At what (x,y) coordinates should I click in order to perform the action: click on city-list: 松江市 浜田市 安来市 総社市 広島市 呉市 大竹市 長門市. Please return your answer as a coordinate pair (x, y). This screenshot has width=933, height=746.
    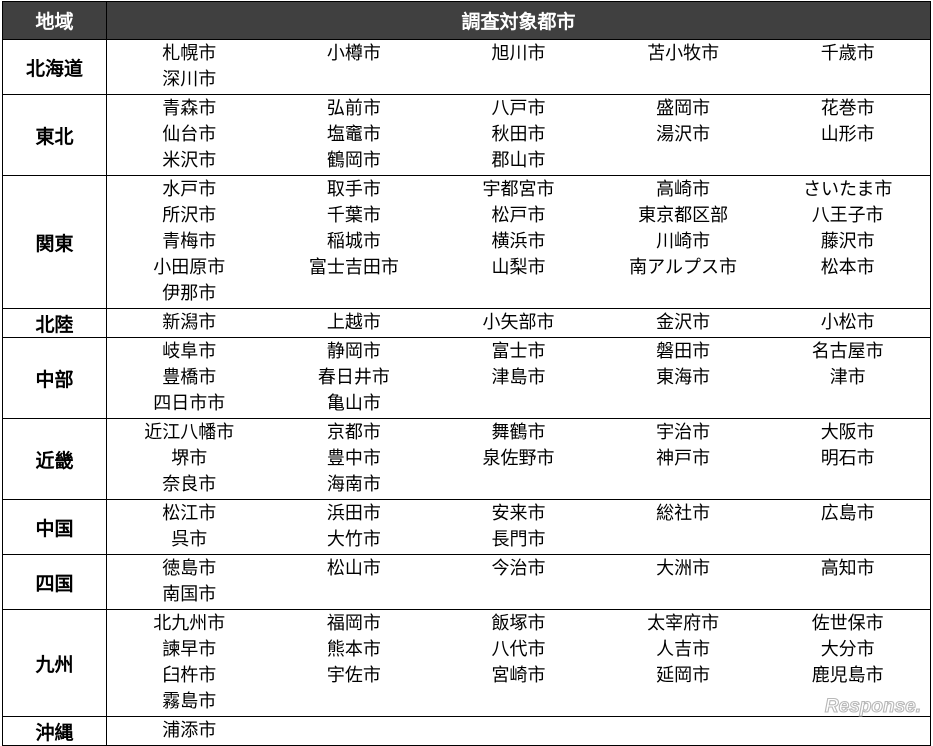
    Looking at the image, I should click on (518, 527).